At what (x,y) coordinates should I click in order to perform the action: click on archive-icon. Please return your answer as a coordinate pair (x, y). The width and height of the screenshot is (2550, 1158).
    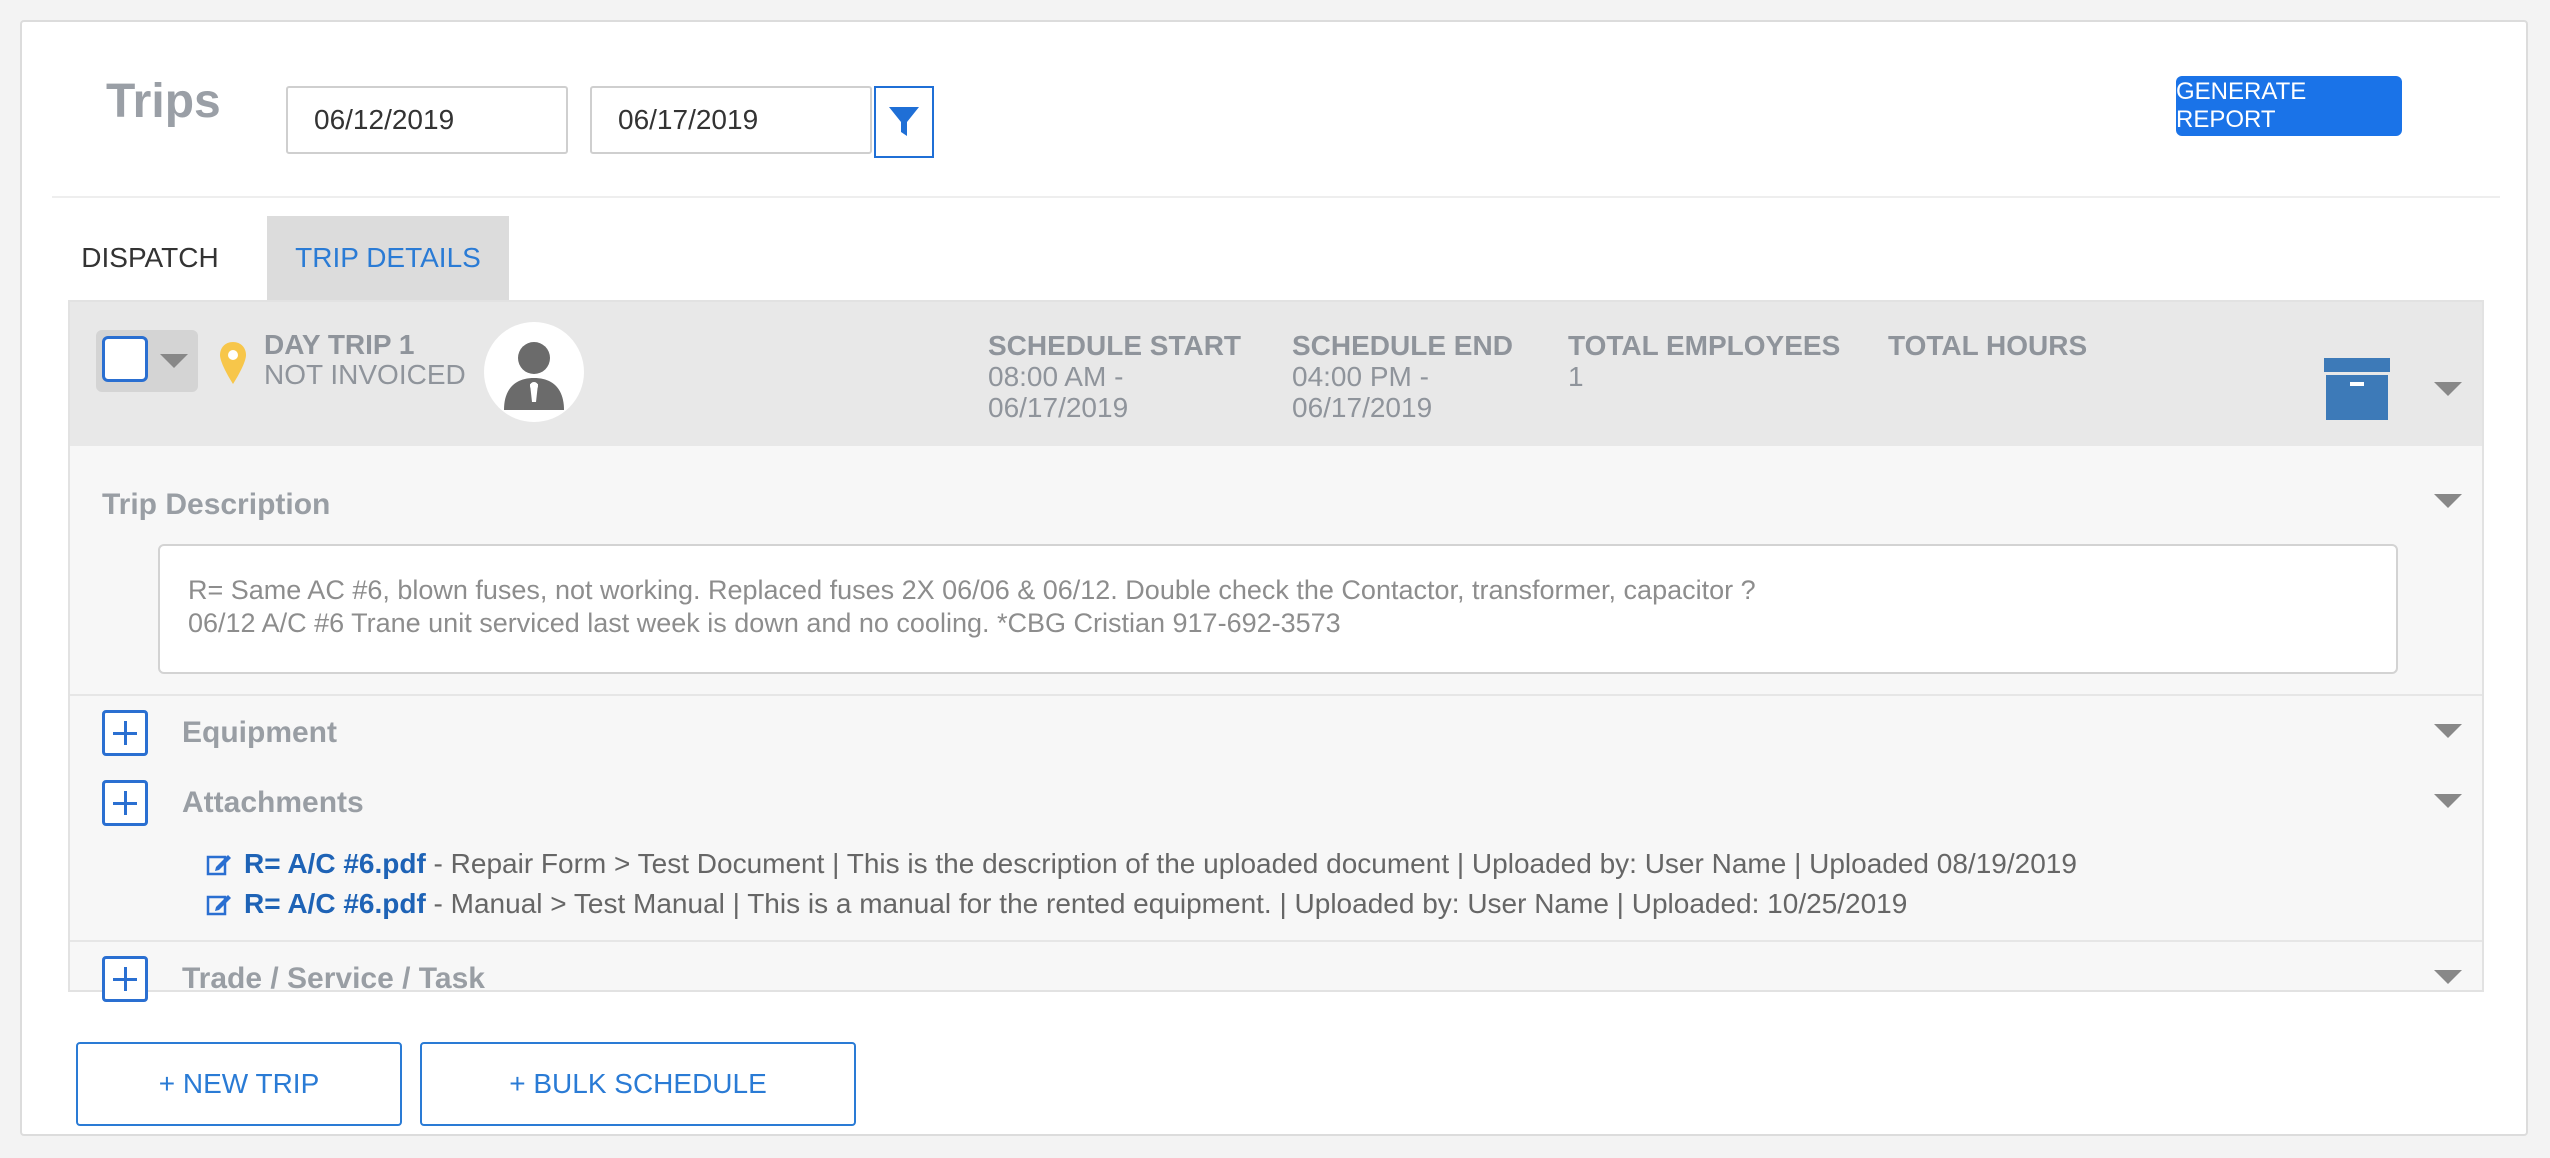
    Looking at the image, I should click on (2357, 390).